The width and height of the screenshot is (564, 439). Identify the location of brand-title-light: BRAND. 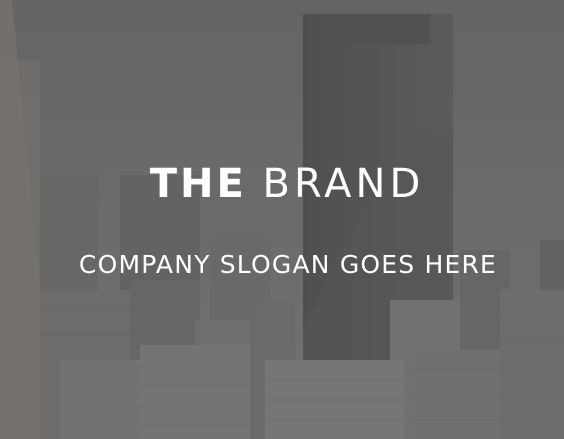
(343, 184).